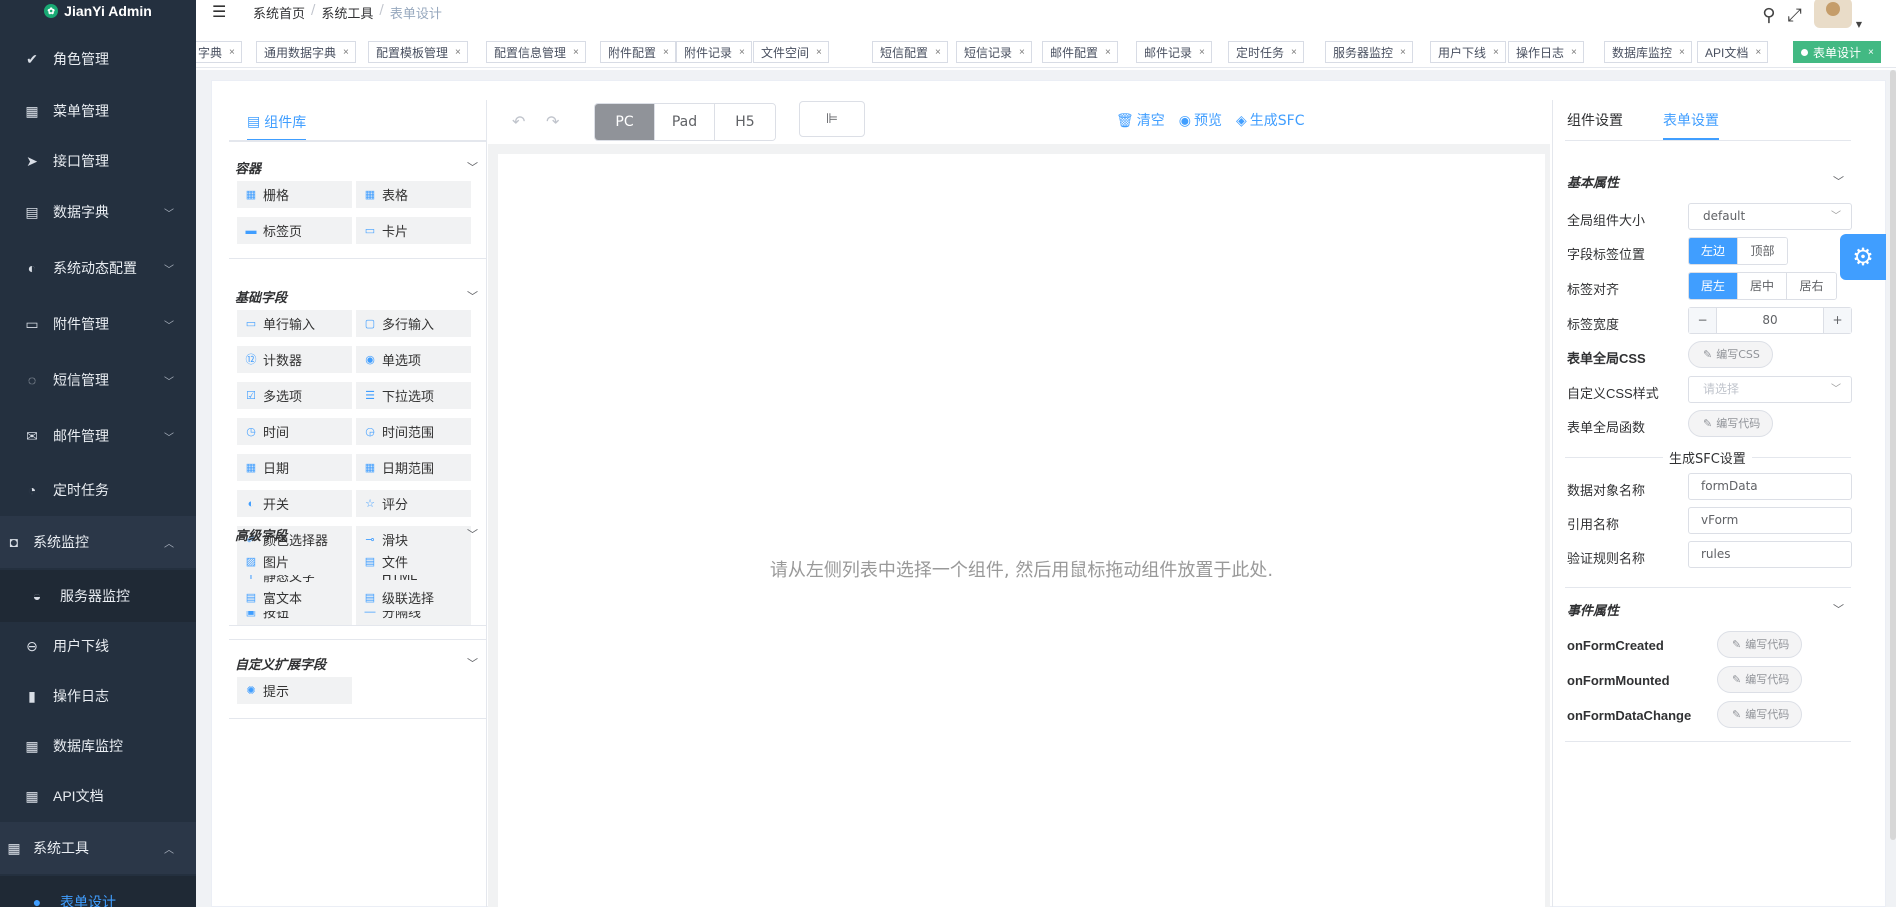  I want to click on custom-css-select: 请选择 ﹀, so click(1770, 389).